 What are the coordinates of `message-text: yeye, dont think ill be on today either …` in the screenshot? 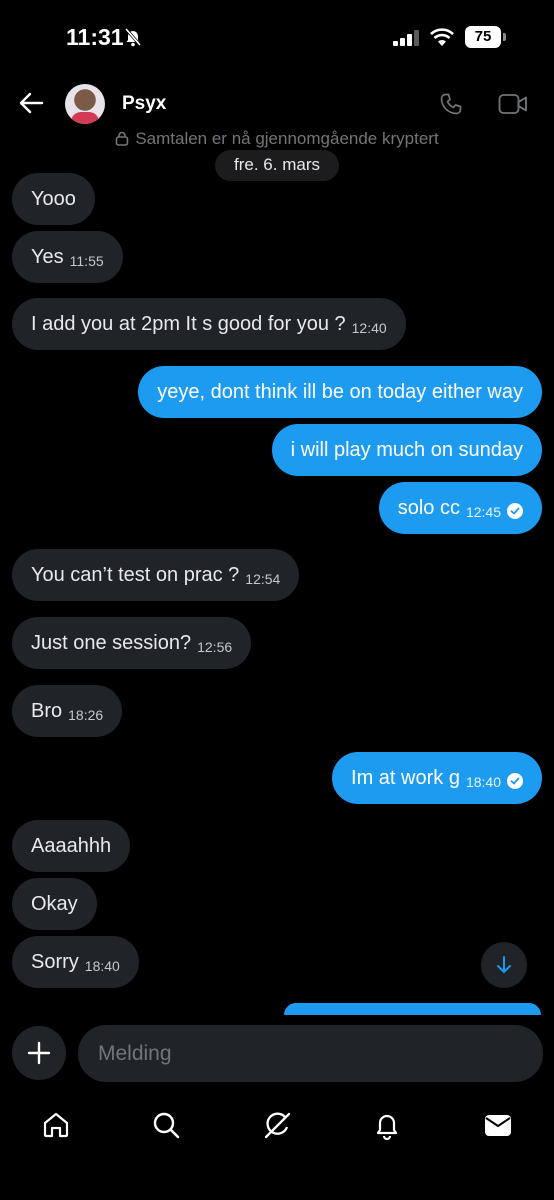 It's located at (340, 392).